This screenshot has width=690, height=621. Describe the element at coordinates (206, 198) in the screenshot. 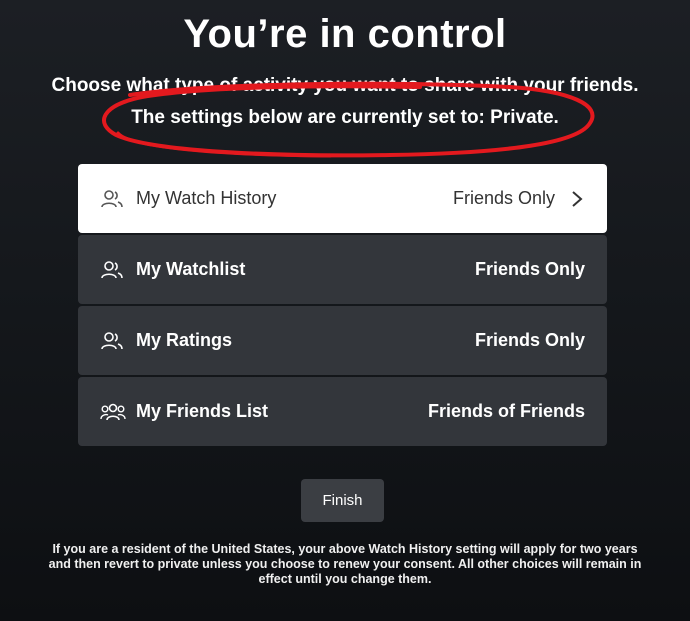

I see `setting-label: My Watch History` at that location.